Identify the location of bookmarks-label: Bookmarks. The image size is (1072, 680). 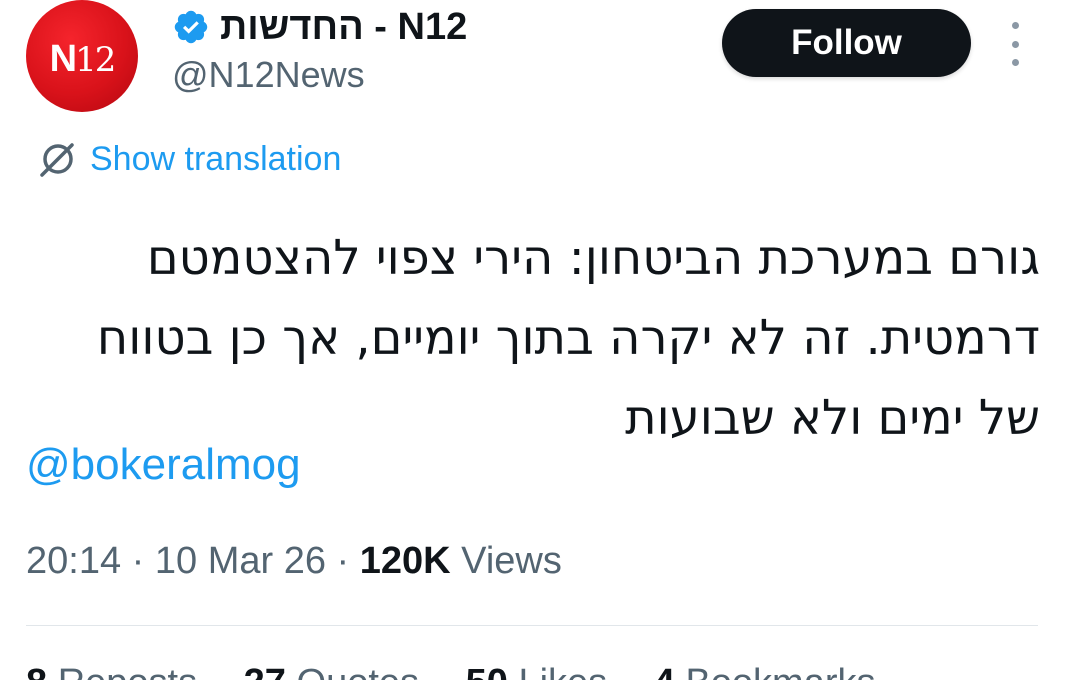
(780, 671).